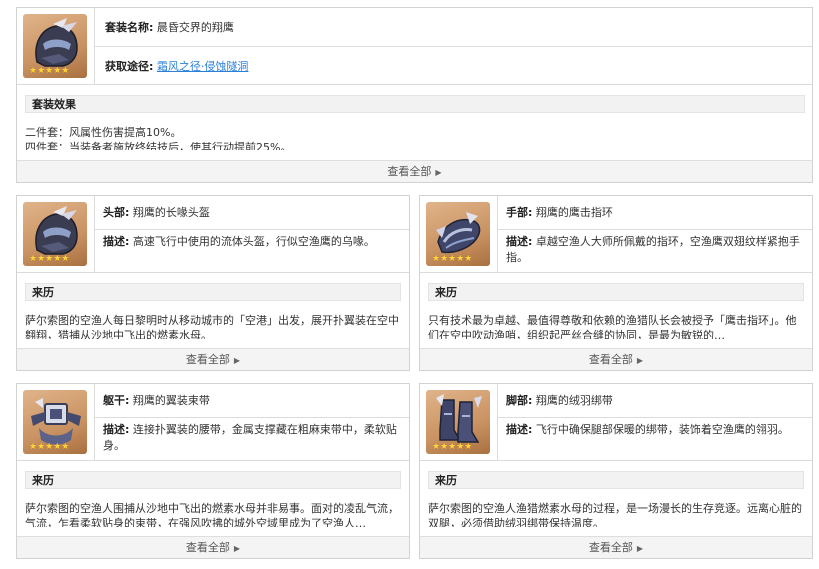 This screenshot has width=819, height=569. Describe the element at coordinates (414, 171) in the screenshot. I see `set-view-all-button: 查看全部 ▶` at that location.